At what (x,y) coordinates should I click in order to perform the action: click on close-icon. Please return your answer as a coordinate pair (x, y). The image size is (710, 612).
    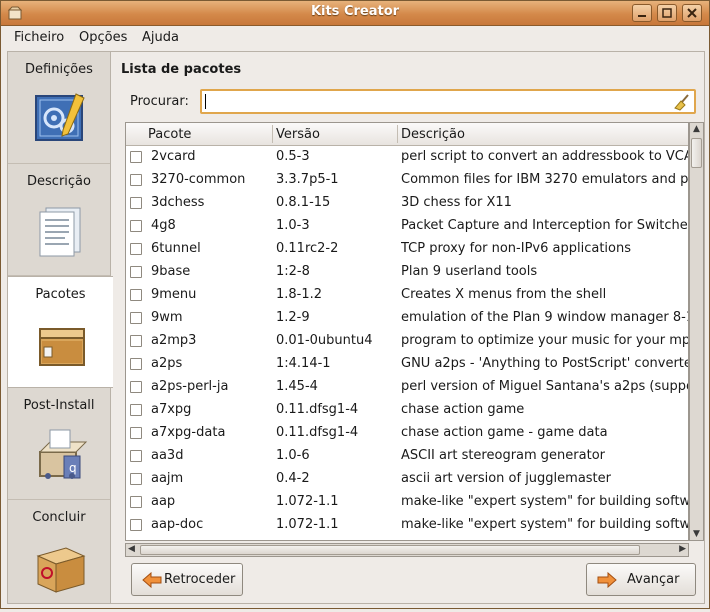
    Looking at the image, I should click on (692, 13).